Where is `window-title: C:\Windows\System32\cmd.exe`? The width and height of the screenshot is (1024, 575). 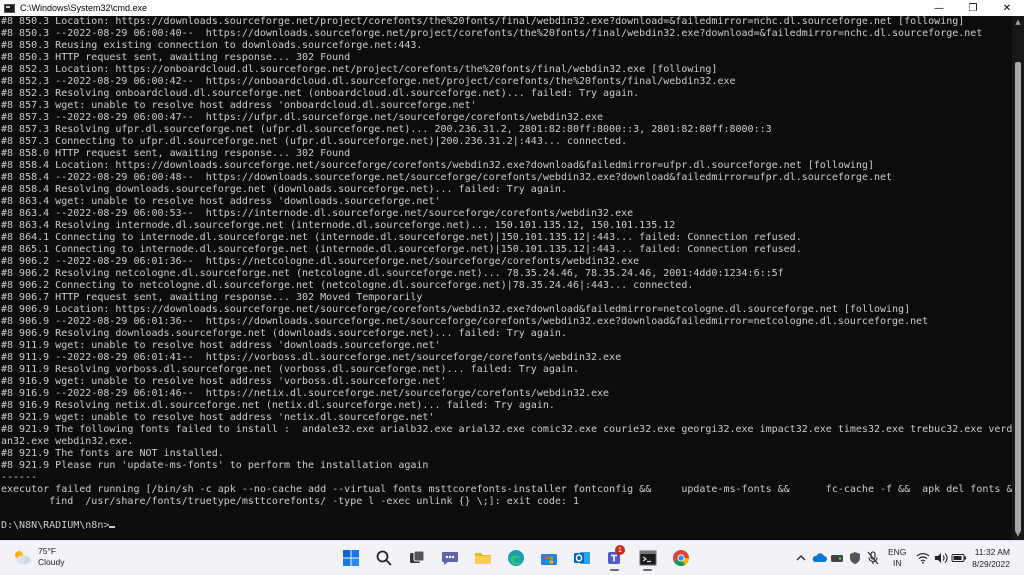 window-title: C:\Windows\System32\cmd.exe is located at coordinates (84, 8).